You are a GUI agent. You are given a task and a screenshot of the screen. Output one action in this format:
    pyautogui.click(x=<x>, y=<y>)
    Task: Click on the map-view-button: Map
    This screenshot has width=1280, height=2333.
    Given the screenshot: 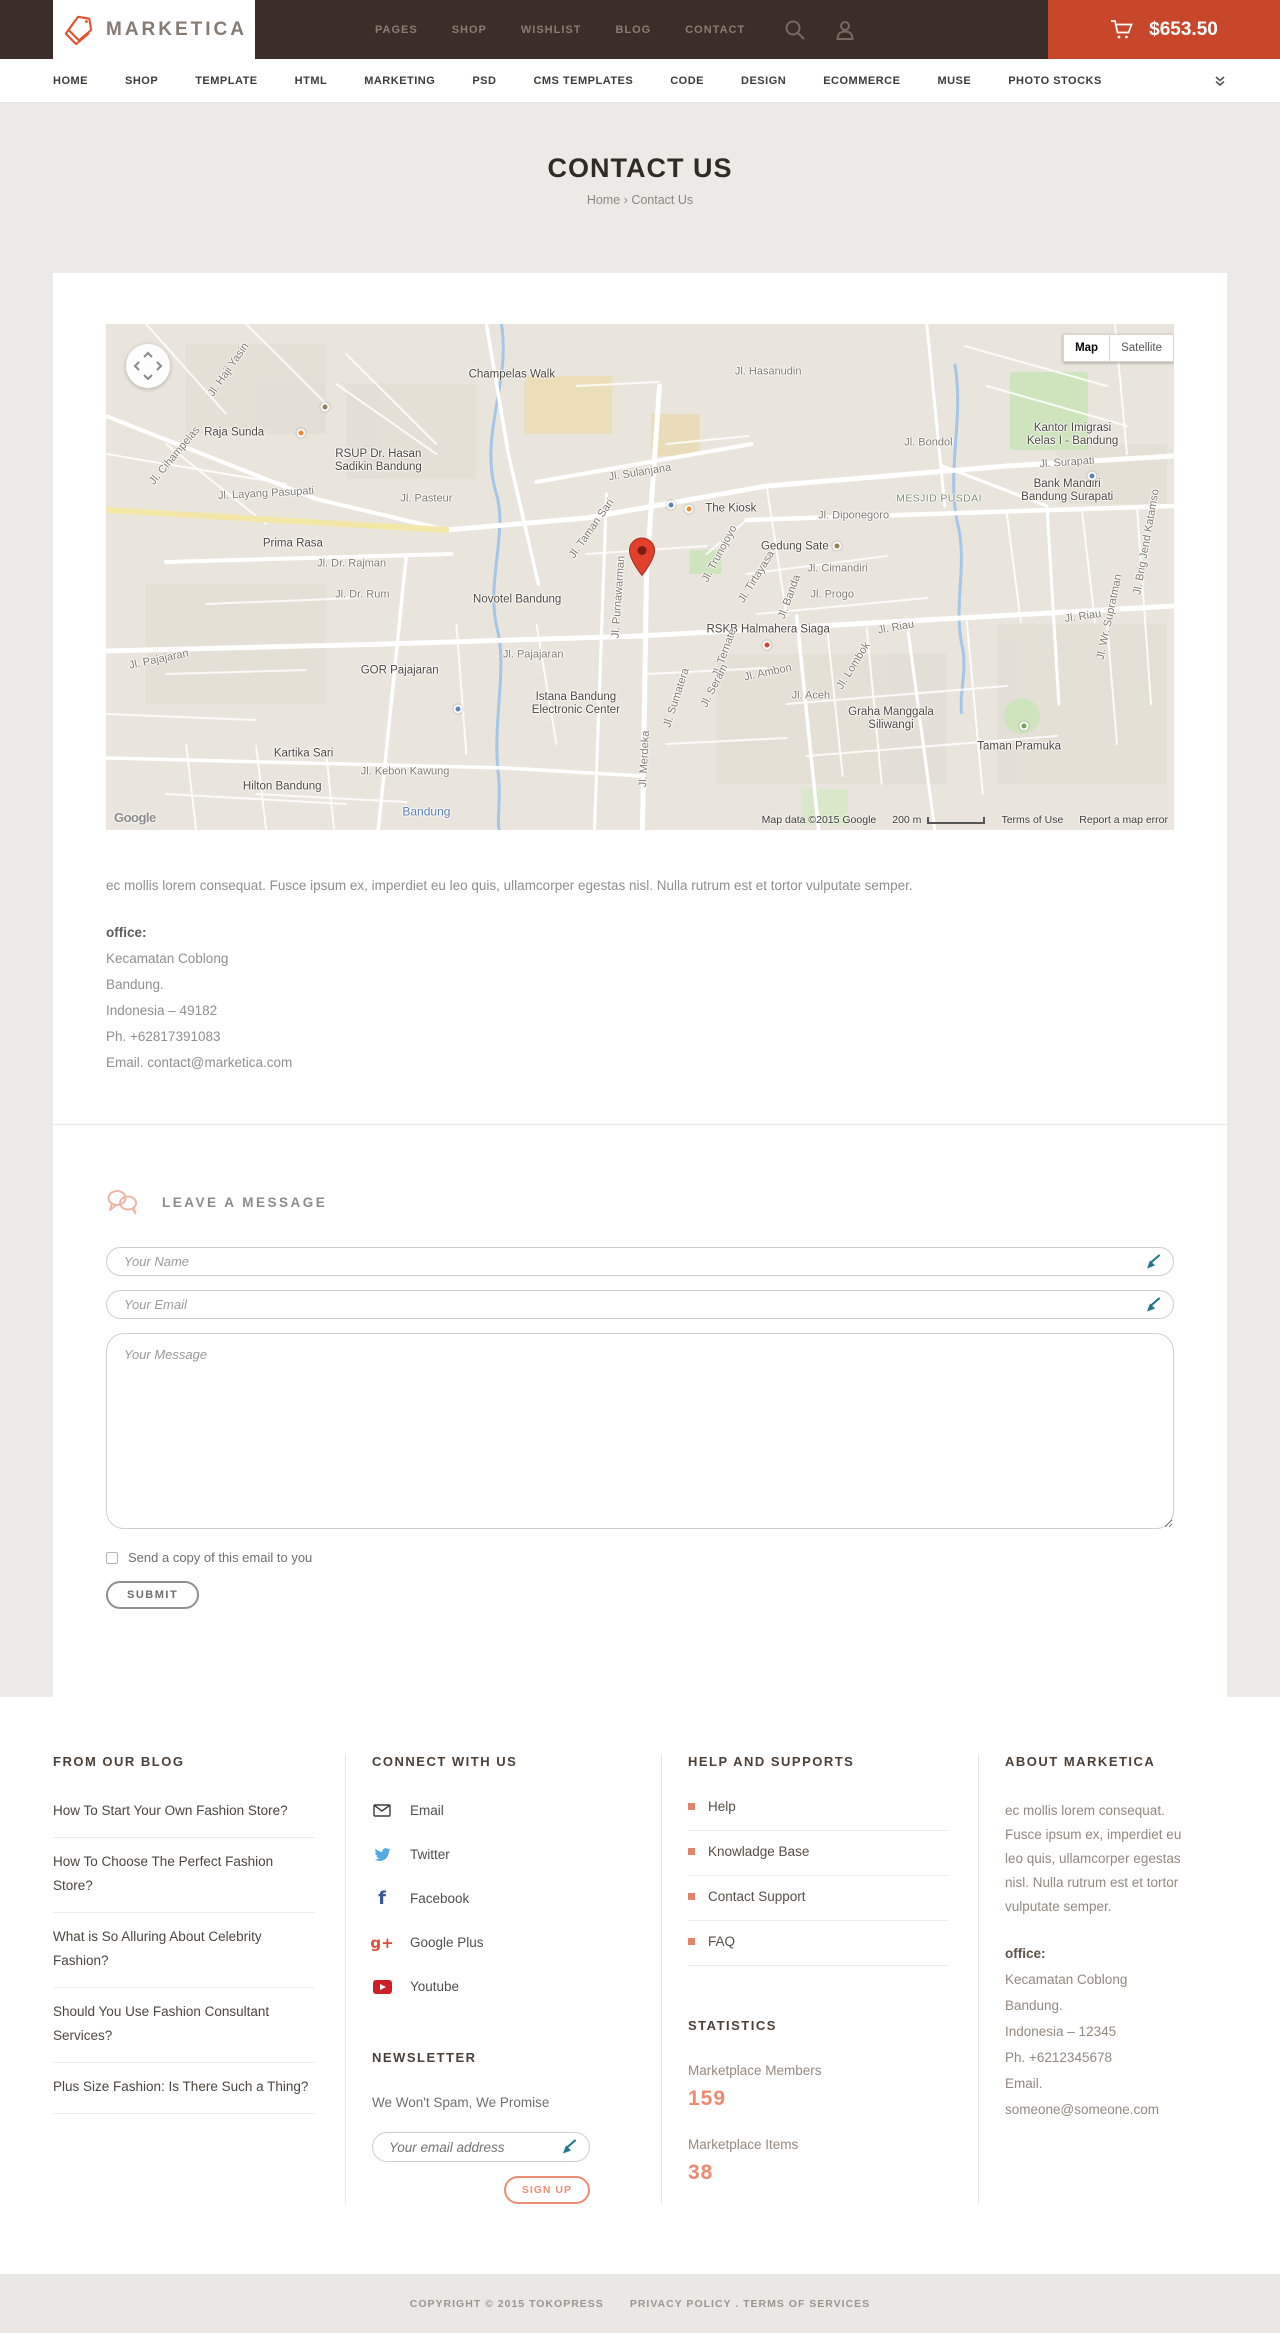 What is the action you would take?
    pyautogui.click(x=1087, y=348)
    